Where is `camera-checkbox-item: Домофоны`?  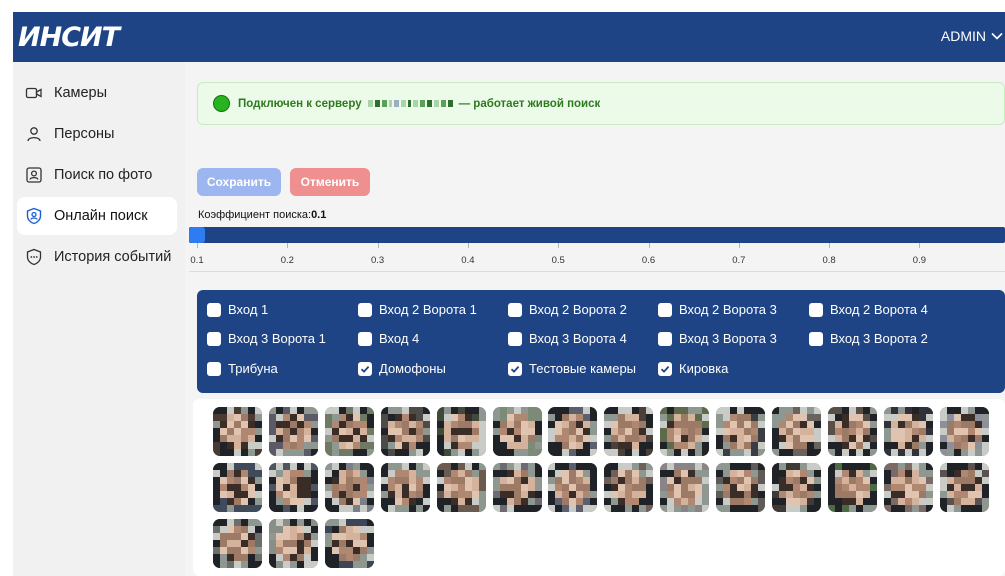
camera-checkbox-item: Домофоны is located at coordinates (402, 368).